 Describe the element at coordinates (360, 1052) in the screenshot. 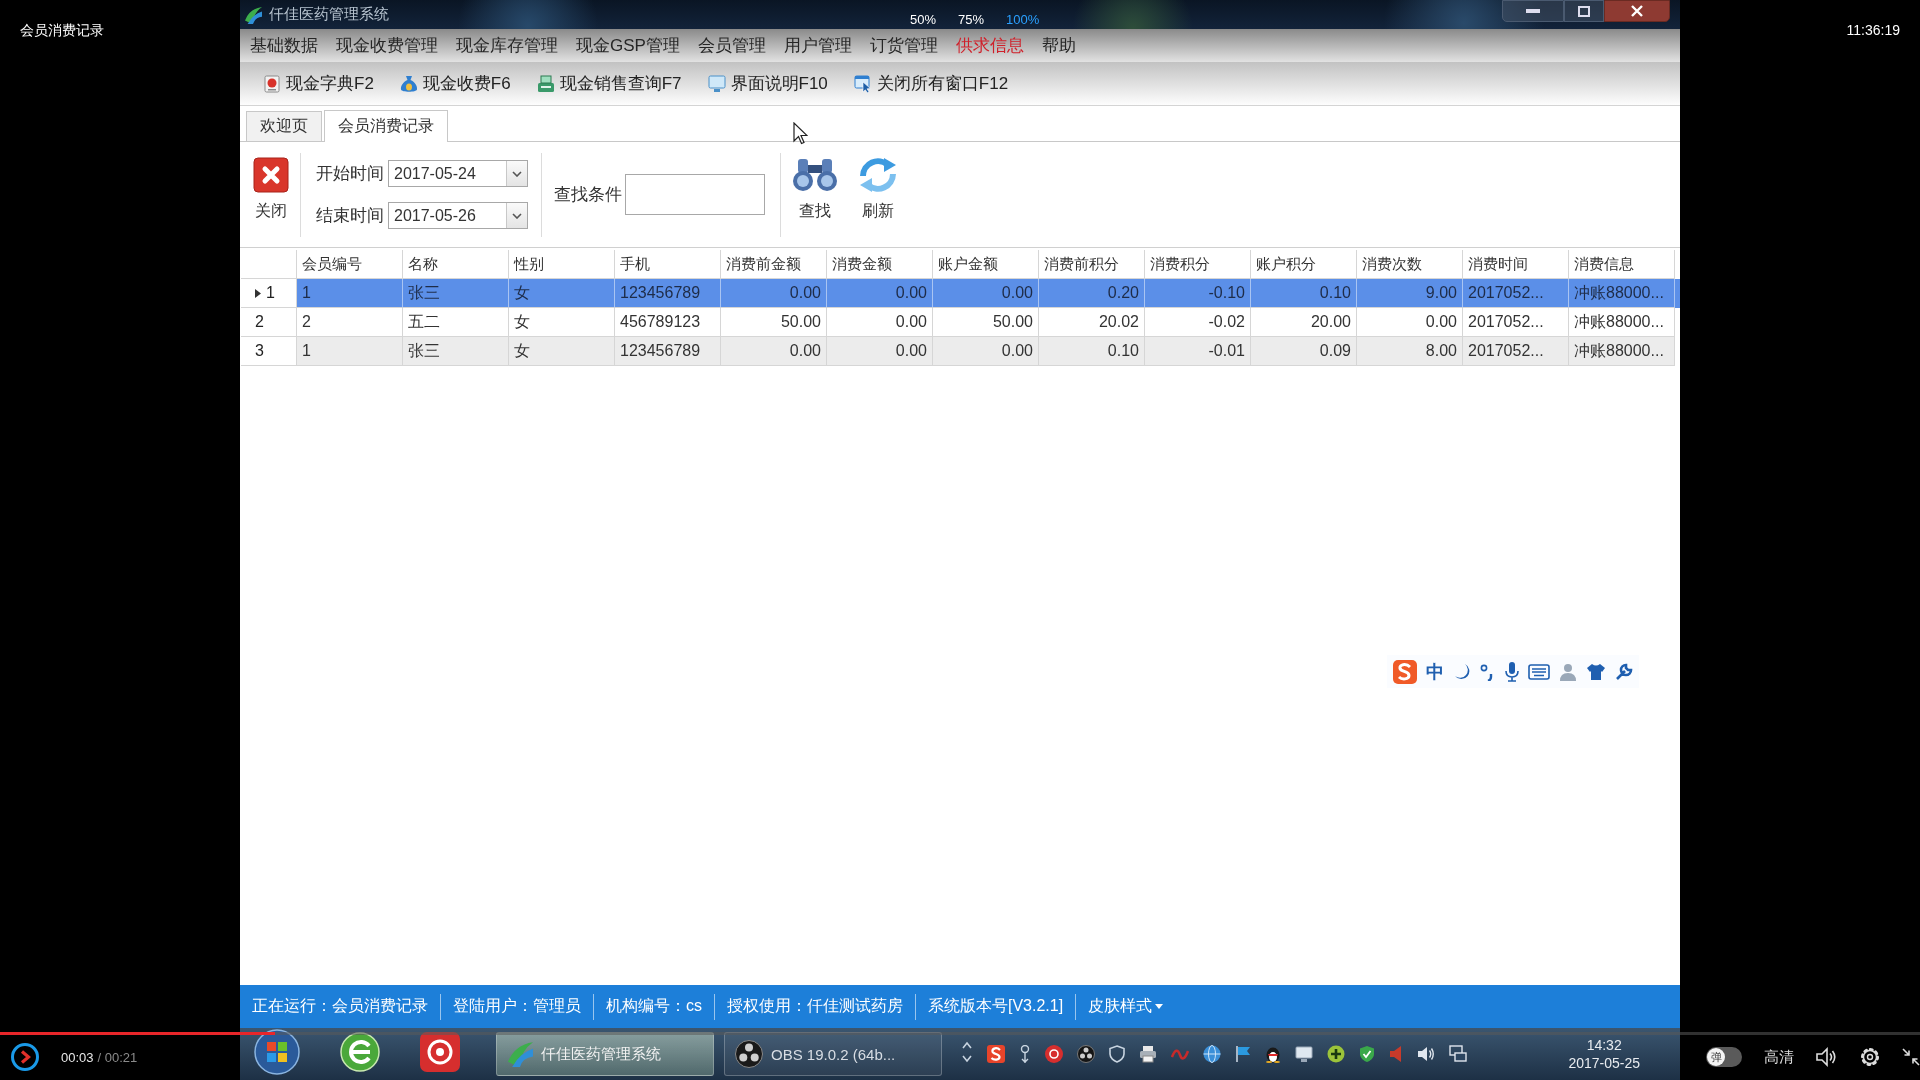

I see `e-circle-icon` at that location.